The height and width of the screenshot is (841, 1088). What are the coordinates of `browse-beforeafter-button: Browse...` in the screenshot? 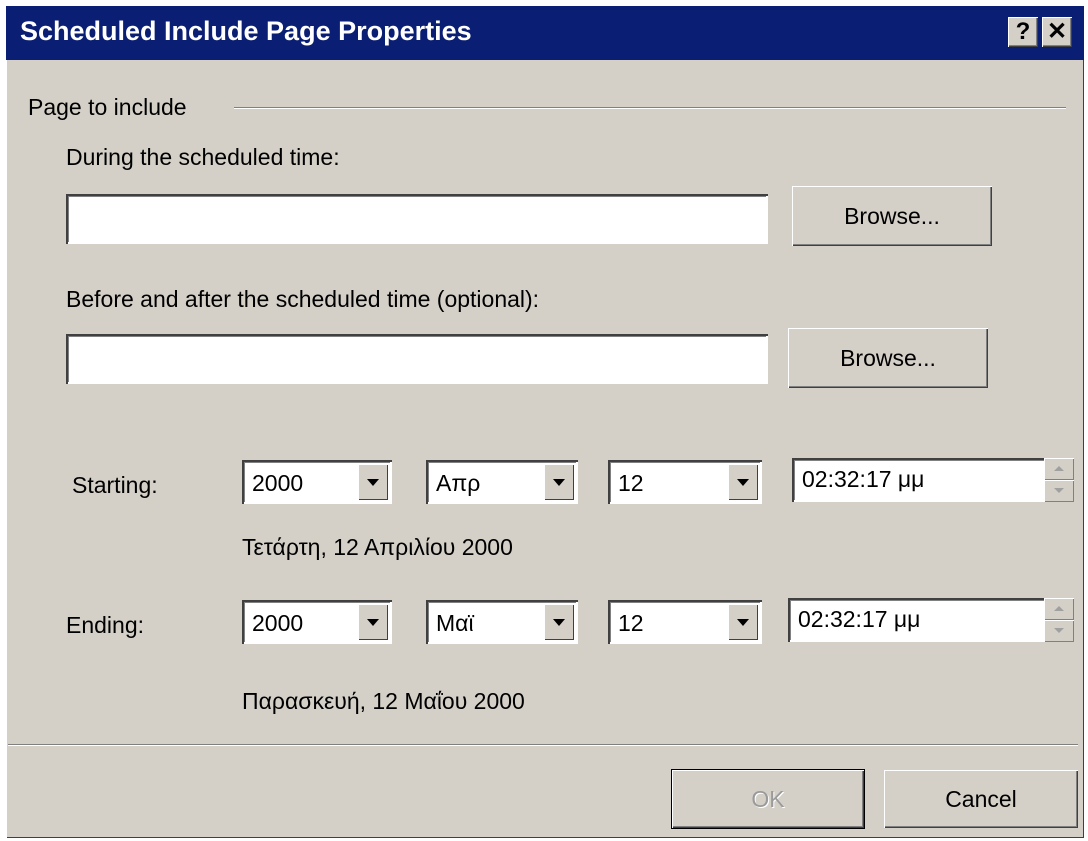 It's located at (888, 358).